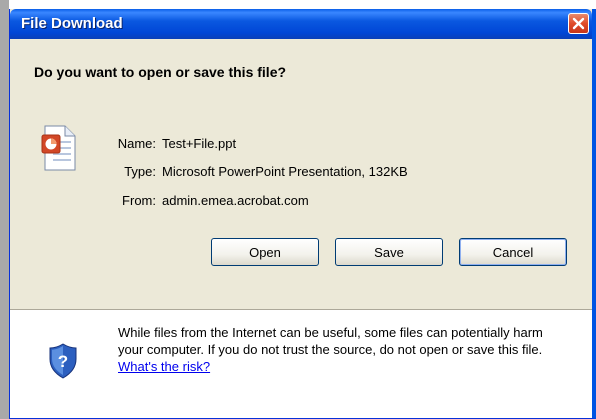 This screenshot has height=419, width=596. I want to click on powerpoint-file-icon, so click(58, 148).